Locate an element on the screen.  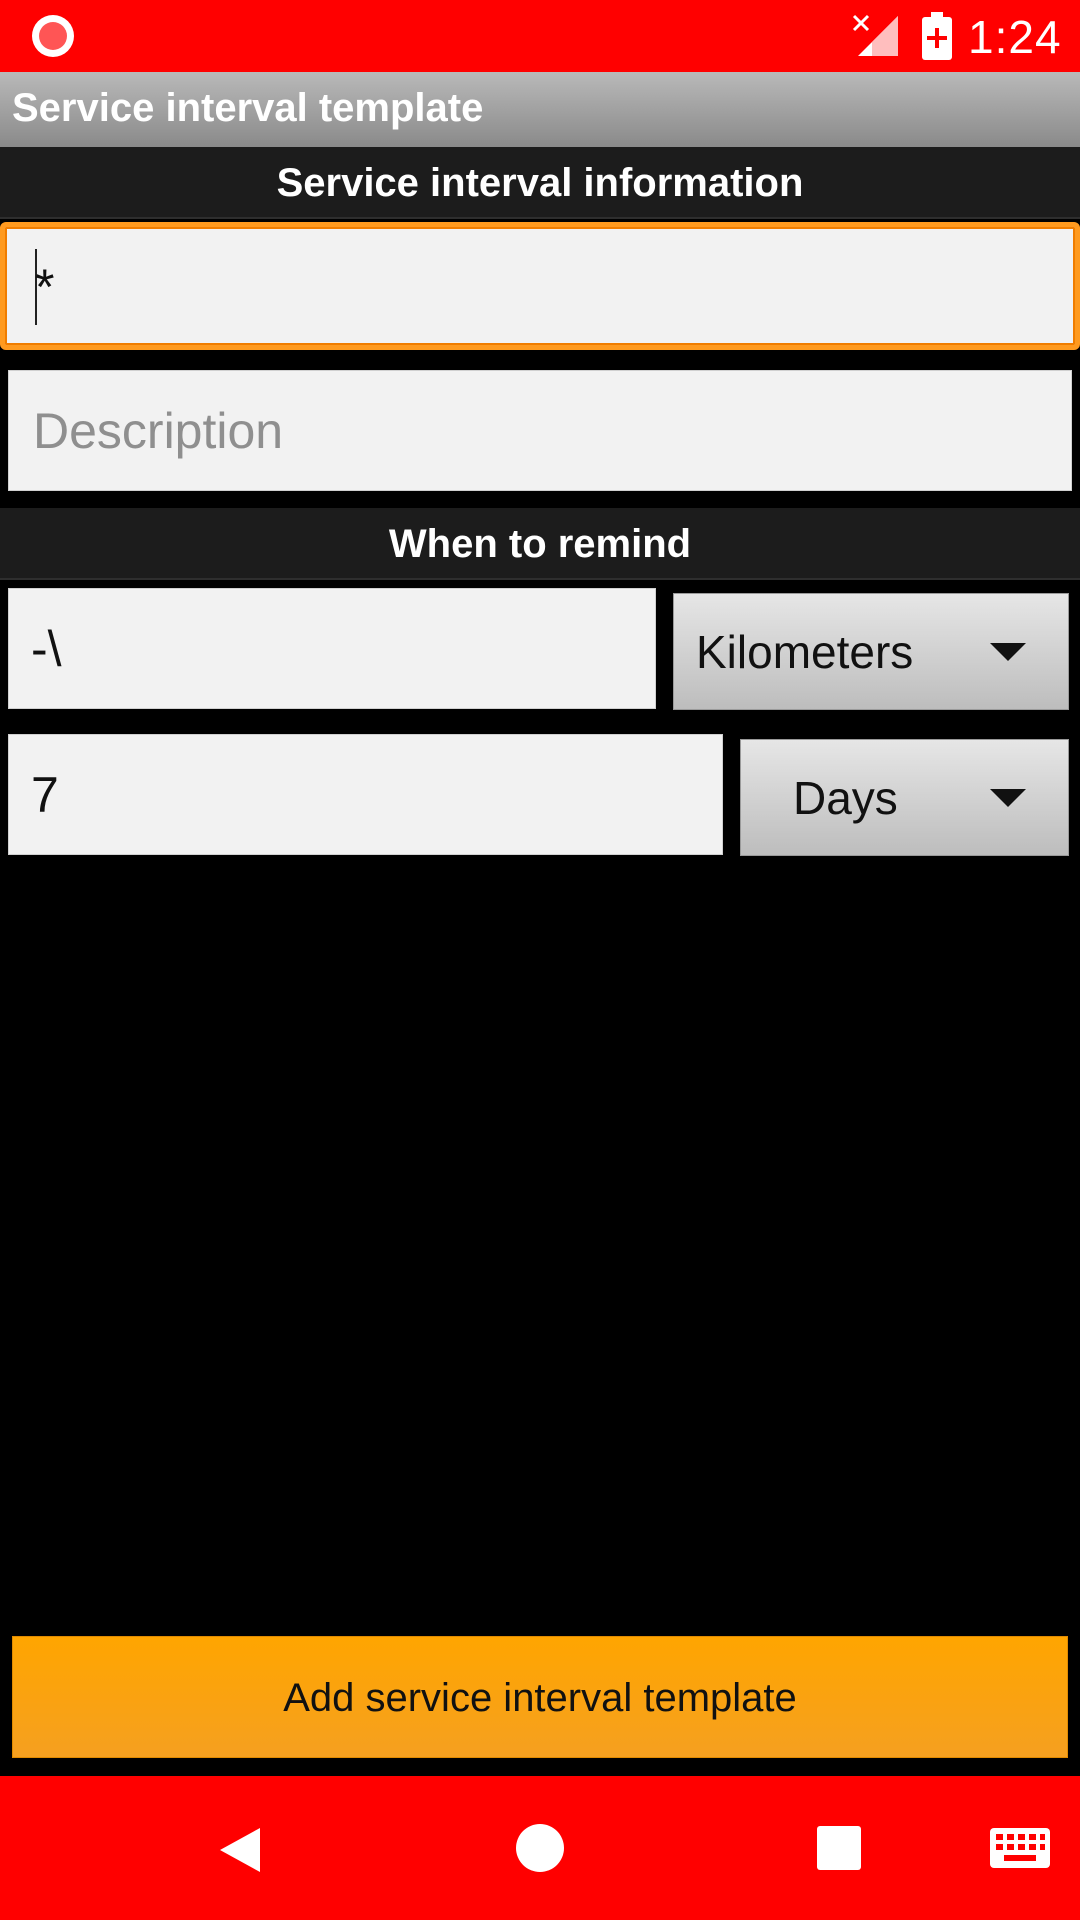
status-bar: 1:24 is located at coordinates (540, 36).